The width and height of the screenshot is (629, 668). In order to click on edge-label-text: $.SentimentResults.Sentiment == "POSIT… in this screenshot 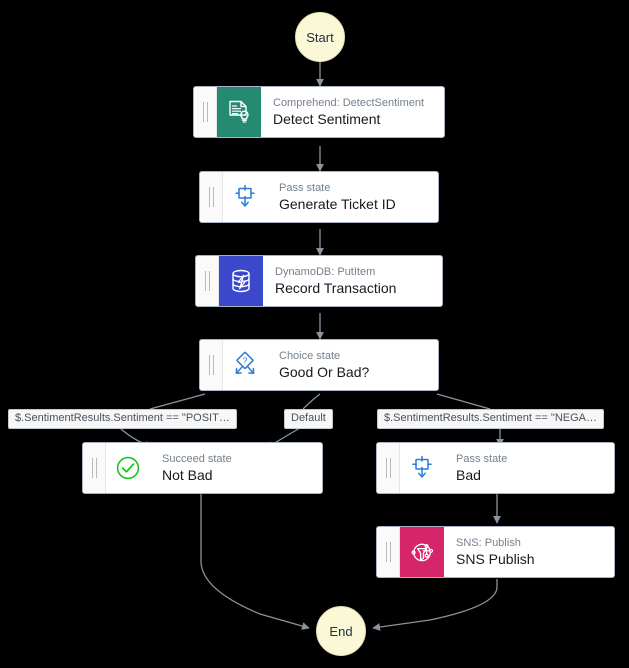, I will do `click(122, 418)`.